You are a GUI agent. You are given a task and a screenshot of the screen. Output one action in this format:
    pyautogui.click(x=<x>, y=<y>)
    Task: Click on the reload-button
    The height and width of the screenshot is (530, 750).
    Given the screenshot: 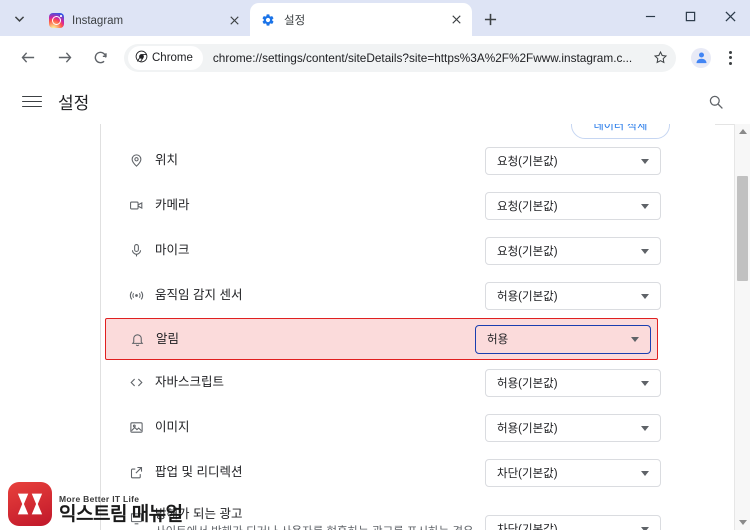 What is the action you would take?
    pyautogui.click(x=100, y=58)
    